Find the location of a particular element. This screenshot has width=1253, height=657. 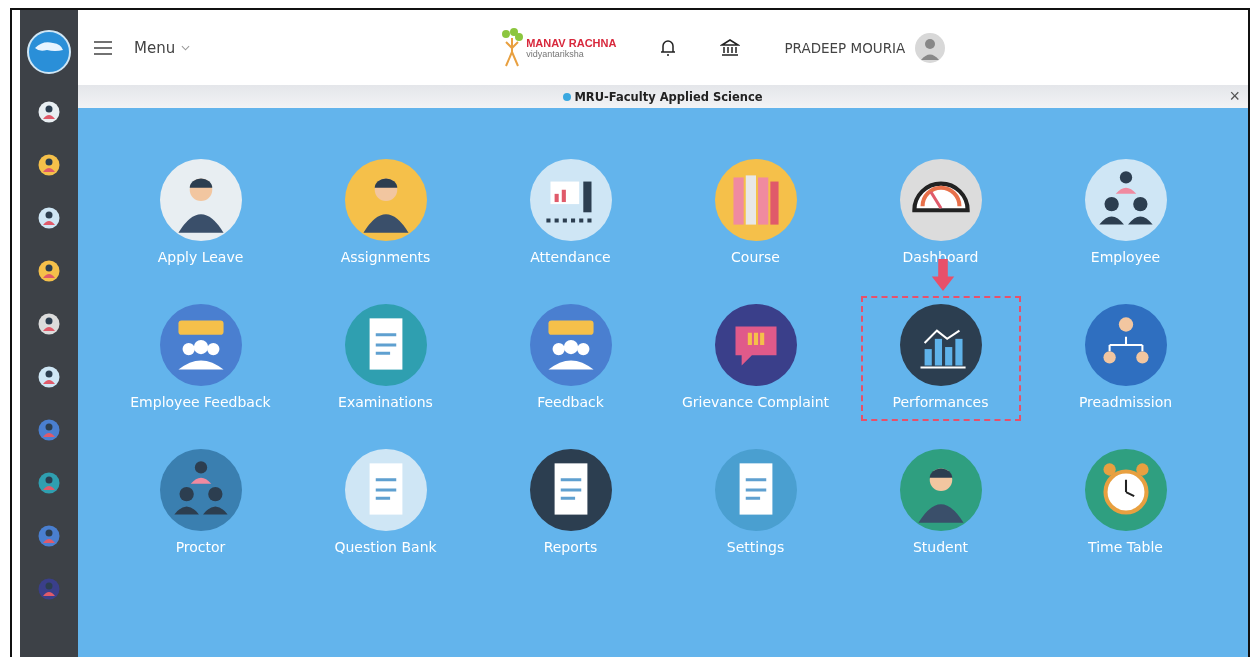

avatar-icon is located at coordinates (930, 47).